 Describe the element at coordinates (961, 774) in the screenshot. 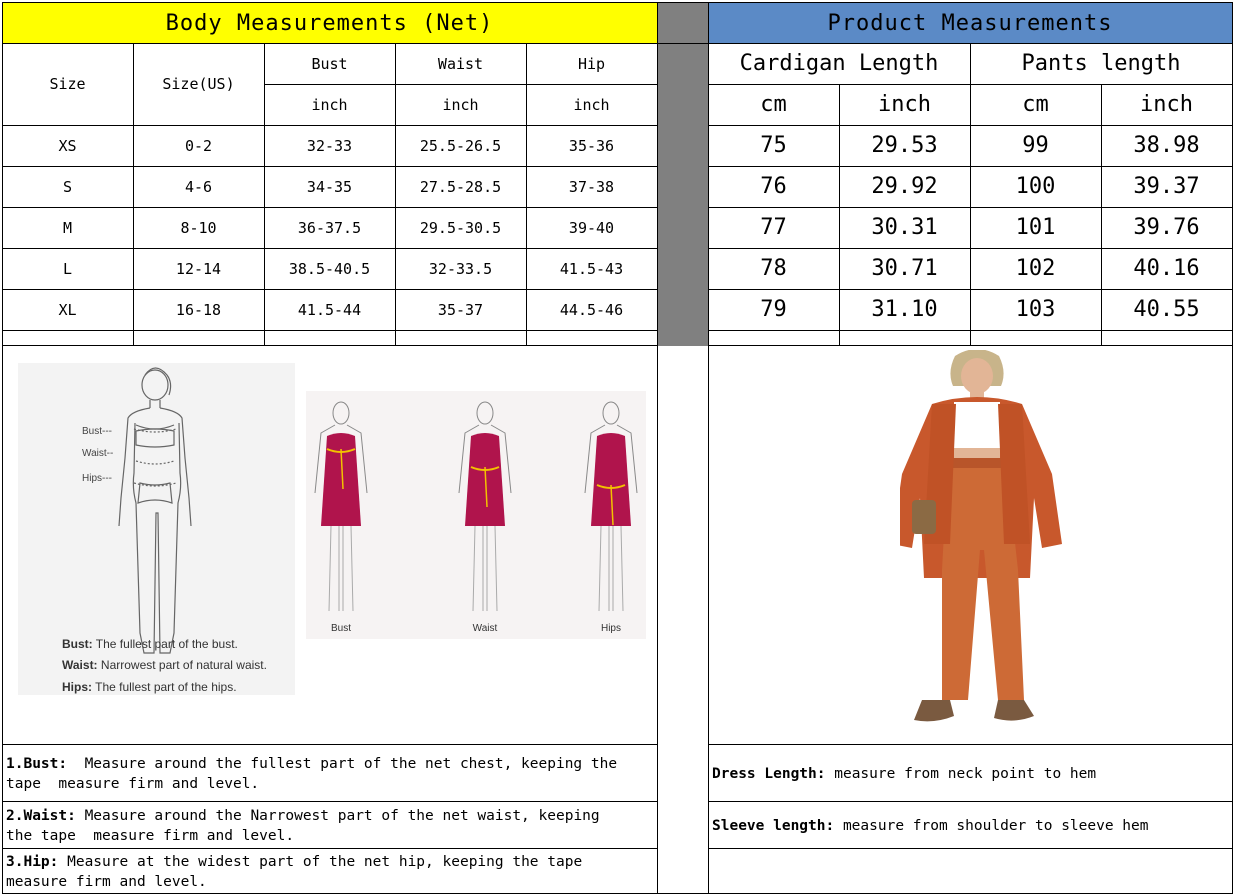

I see `note-dress-desc: measure from neck point to hem` at that location.